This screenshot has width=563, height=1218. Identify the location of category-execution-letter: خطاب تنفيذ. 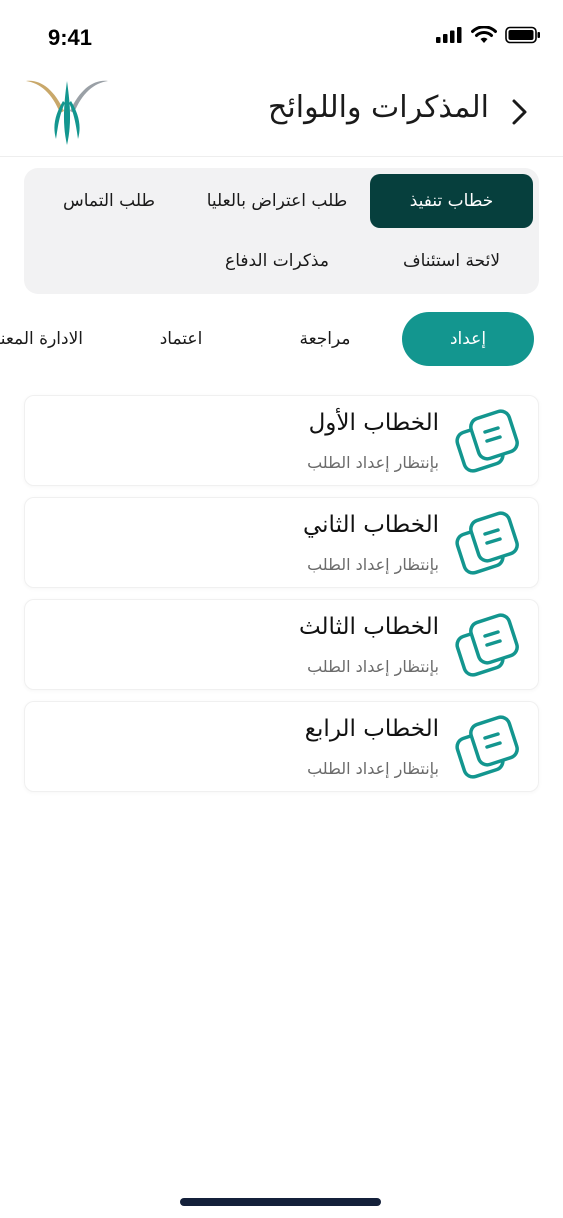
(451, 201).